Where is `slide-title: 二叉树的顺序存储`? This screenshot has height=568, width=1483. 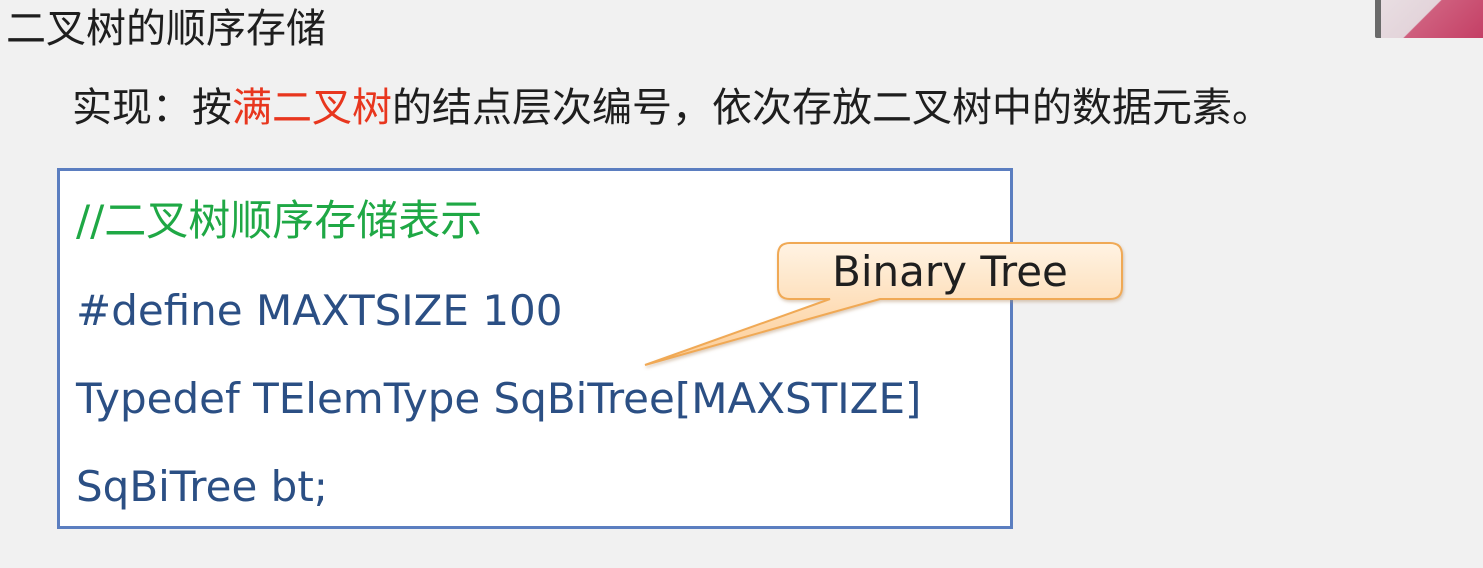
slide-title: 二叉树的顺序存储 is located at coordinates (166, 29).